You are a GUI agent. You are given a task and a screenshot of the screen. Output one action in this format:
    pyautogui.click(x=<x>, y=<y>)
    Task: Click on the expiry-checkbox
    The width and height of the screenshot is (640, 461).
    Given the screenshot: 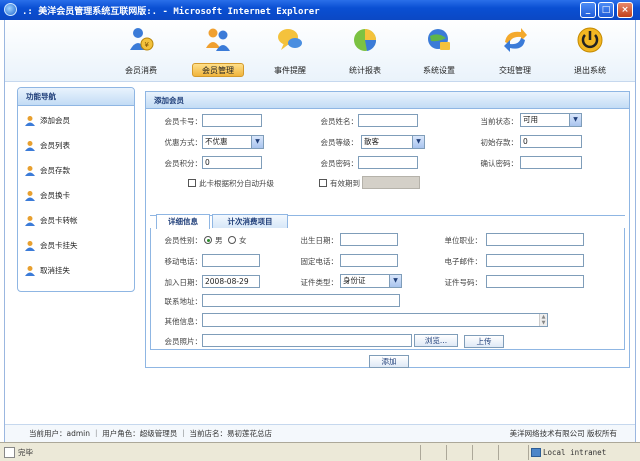 What is the action you would take?
    pyautogui.click(x=323, y=183)
    